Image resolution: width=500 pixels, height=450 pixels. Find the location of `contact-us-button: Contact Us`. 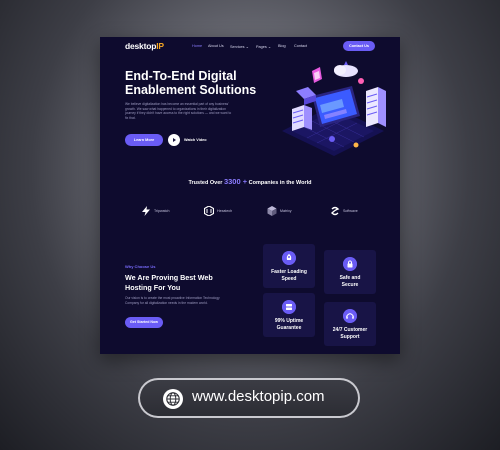

contact-us-button: Contact Us is located at coordinates (359, 46).